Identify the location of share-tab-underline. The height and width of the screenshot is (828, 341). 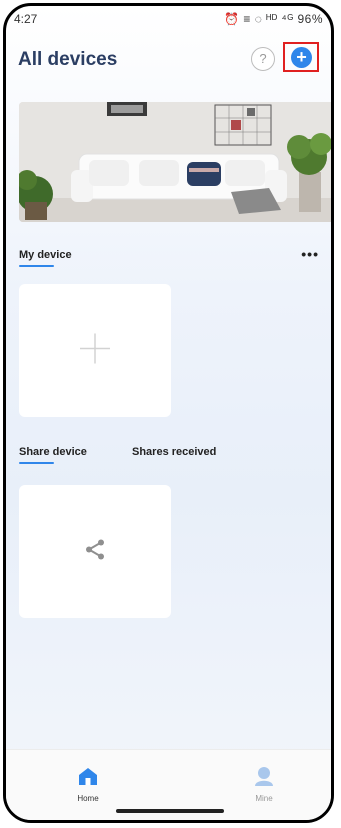
(36, 463).